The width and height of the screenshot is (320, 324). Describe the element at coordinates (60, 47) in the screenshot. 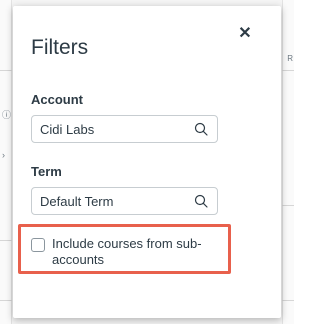

I see `filters-title: Filters` at that location.